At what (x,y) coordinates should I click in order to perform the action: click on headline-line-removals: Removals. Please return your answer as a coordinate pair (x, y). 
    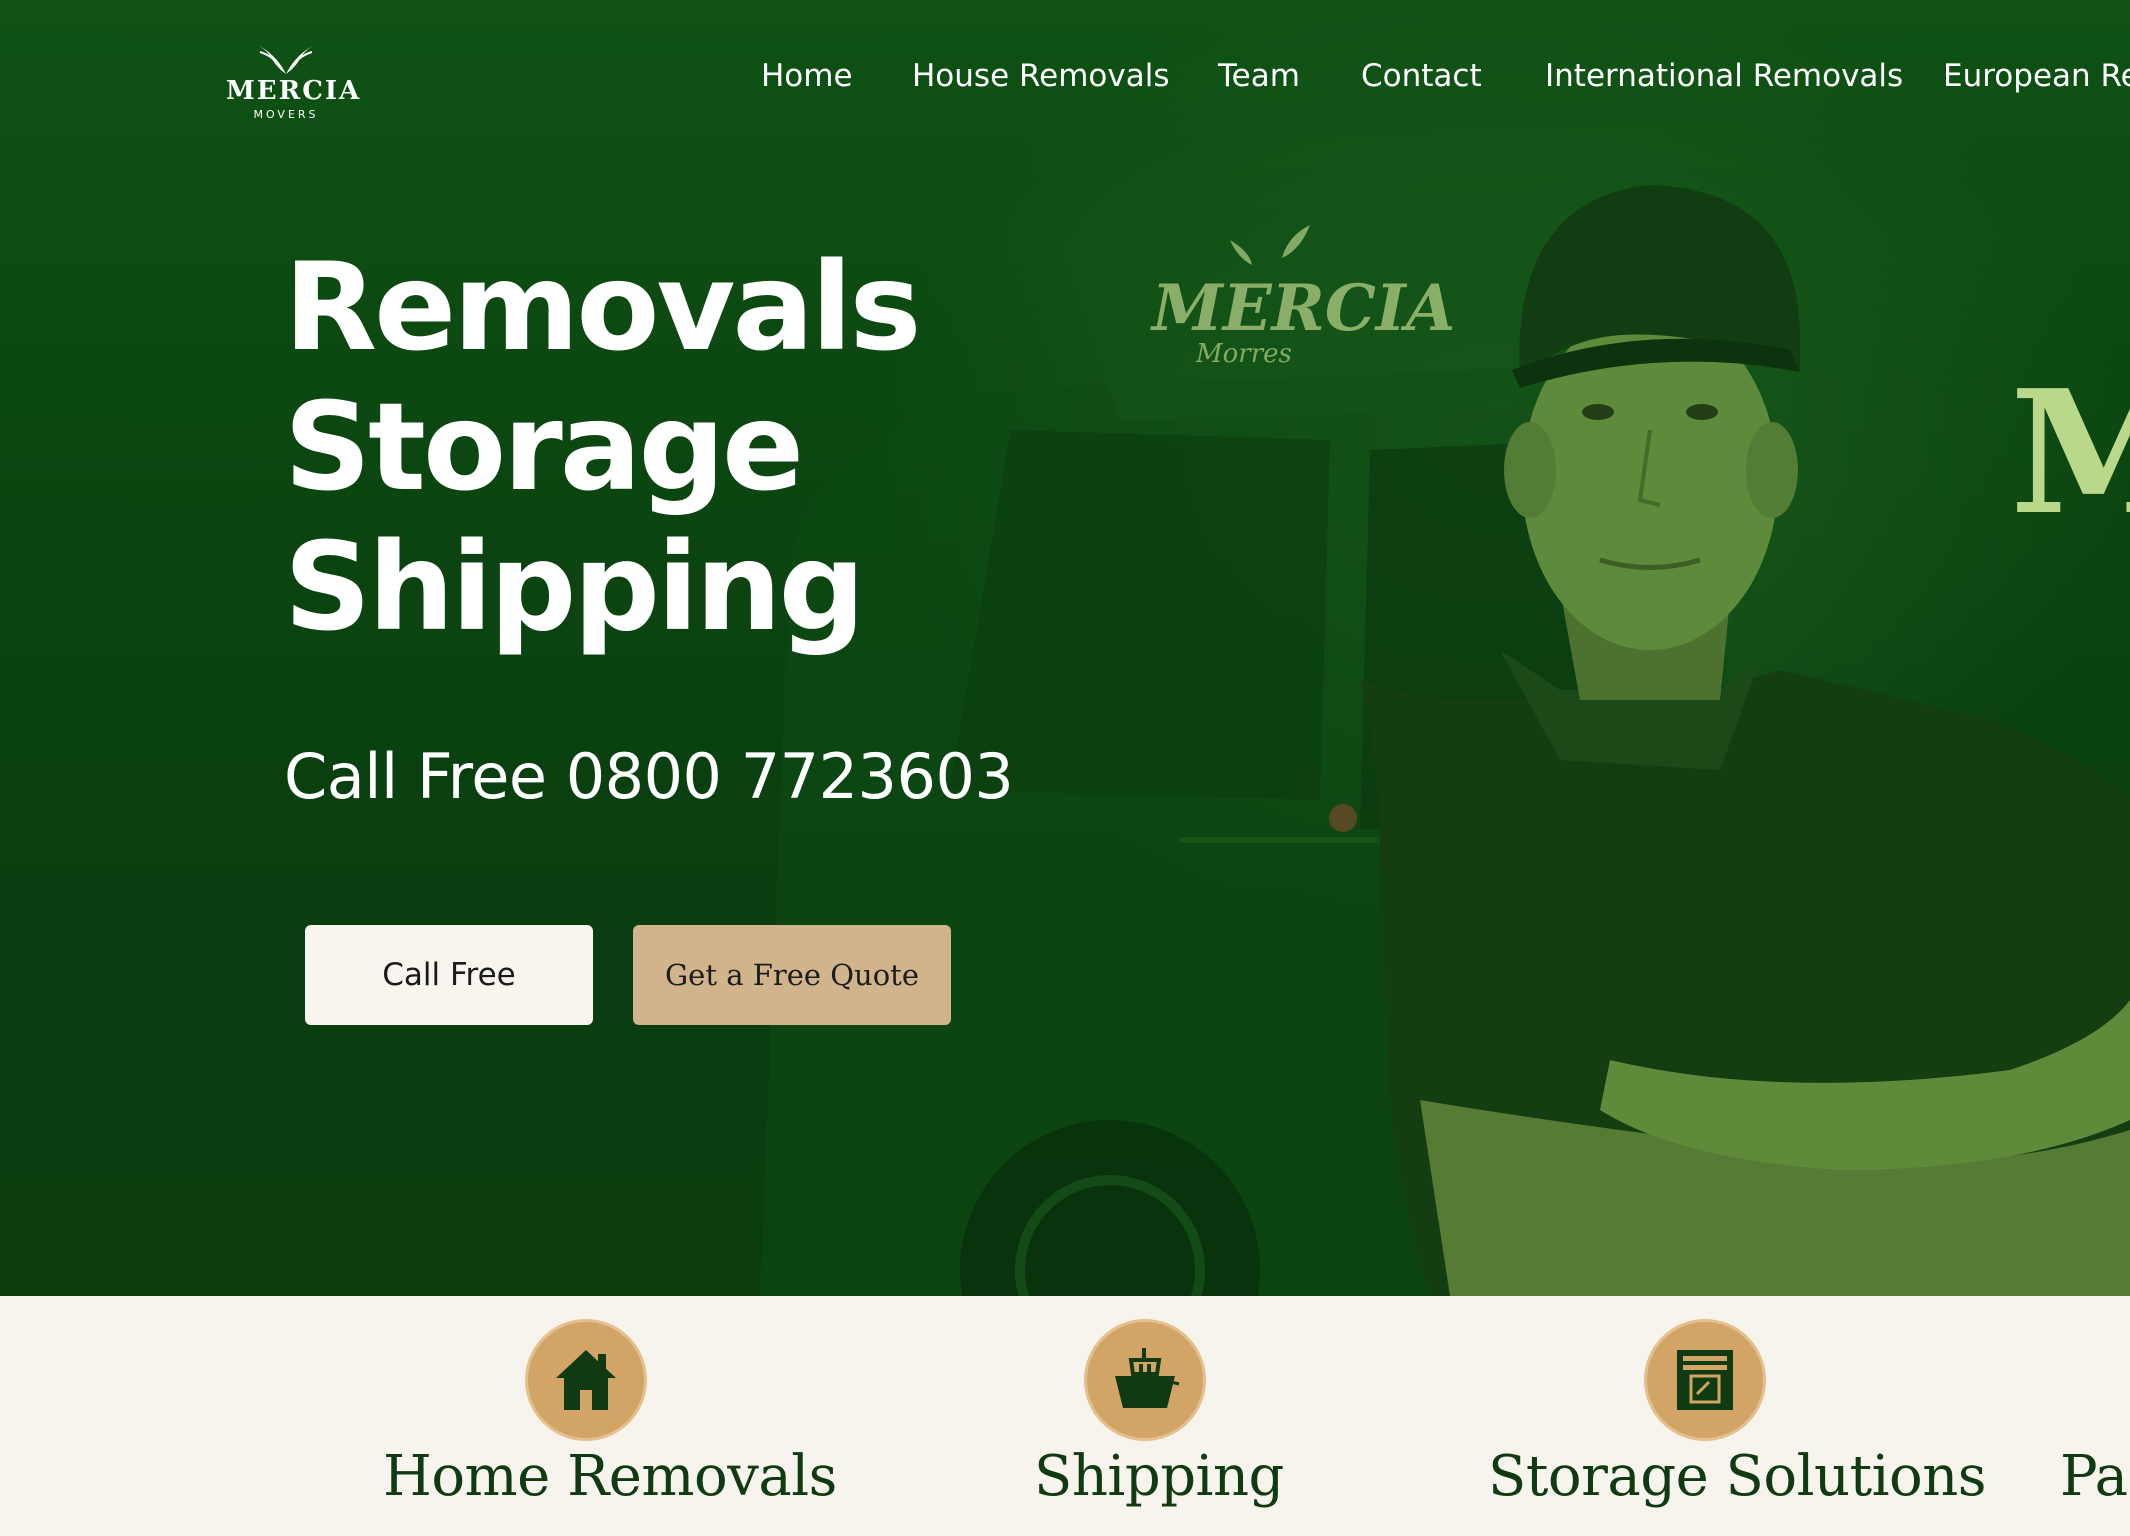
    Looking at the image, I should click on (602, 307).